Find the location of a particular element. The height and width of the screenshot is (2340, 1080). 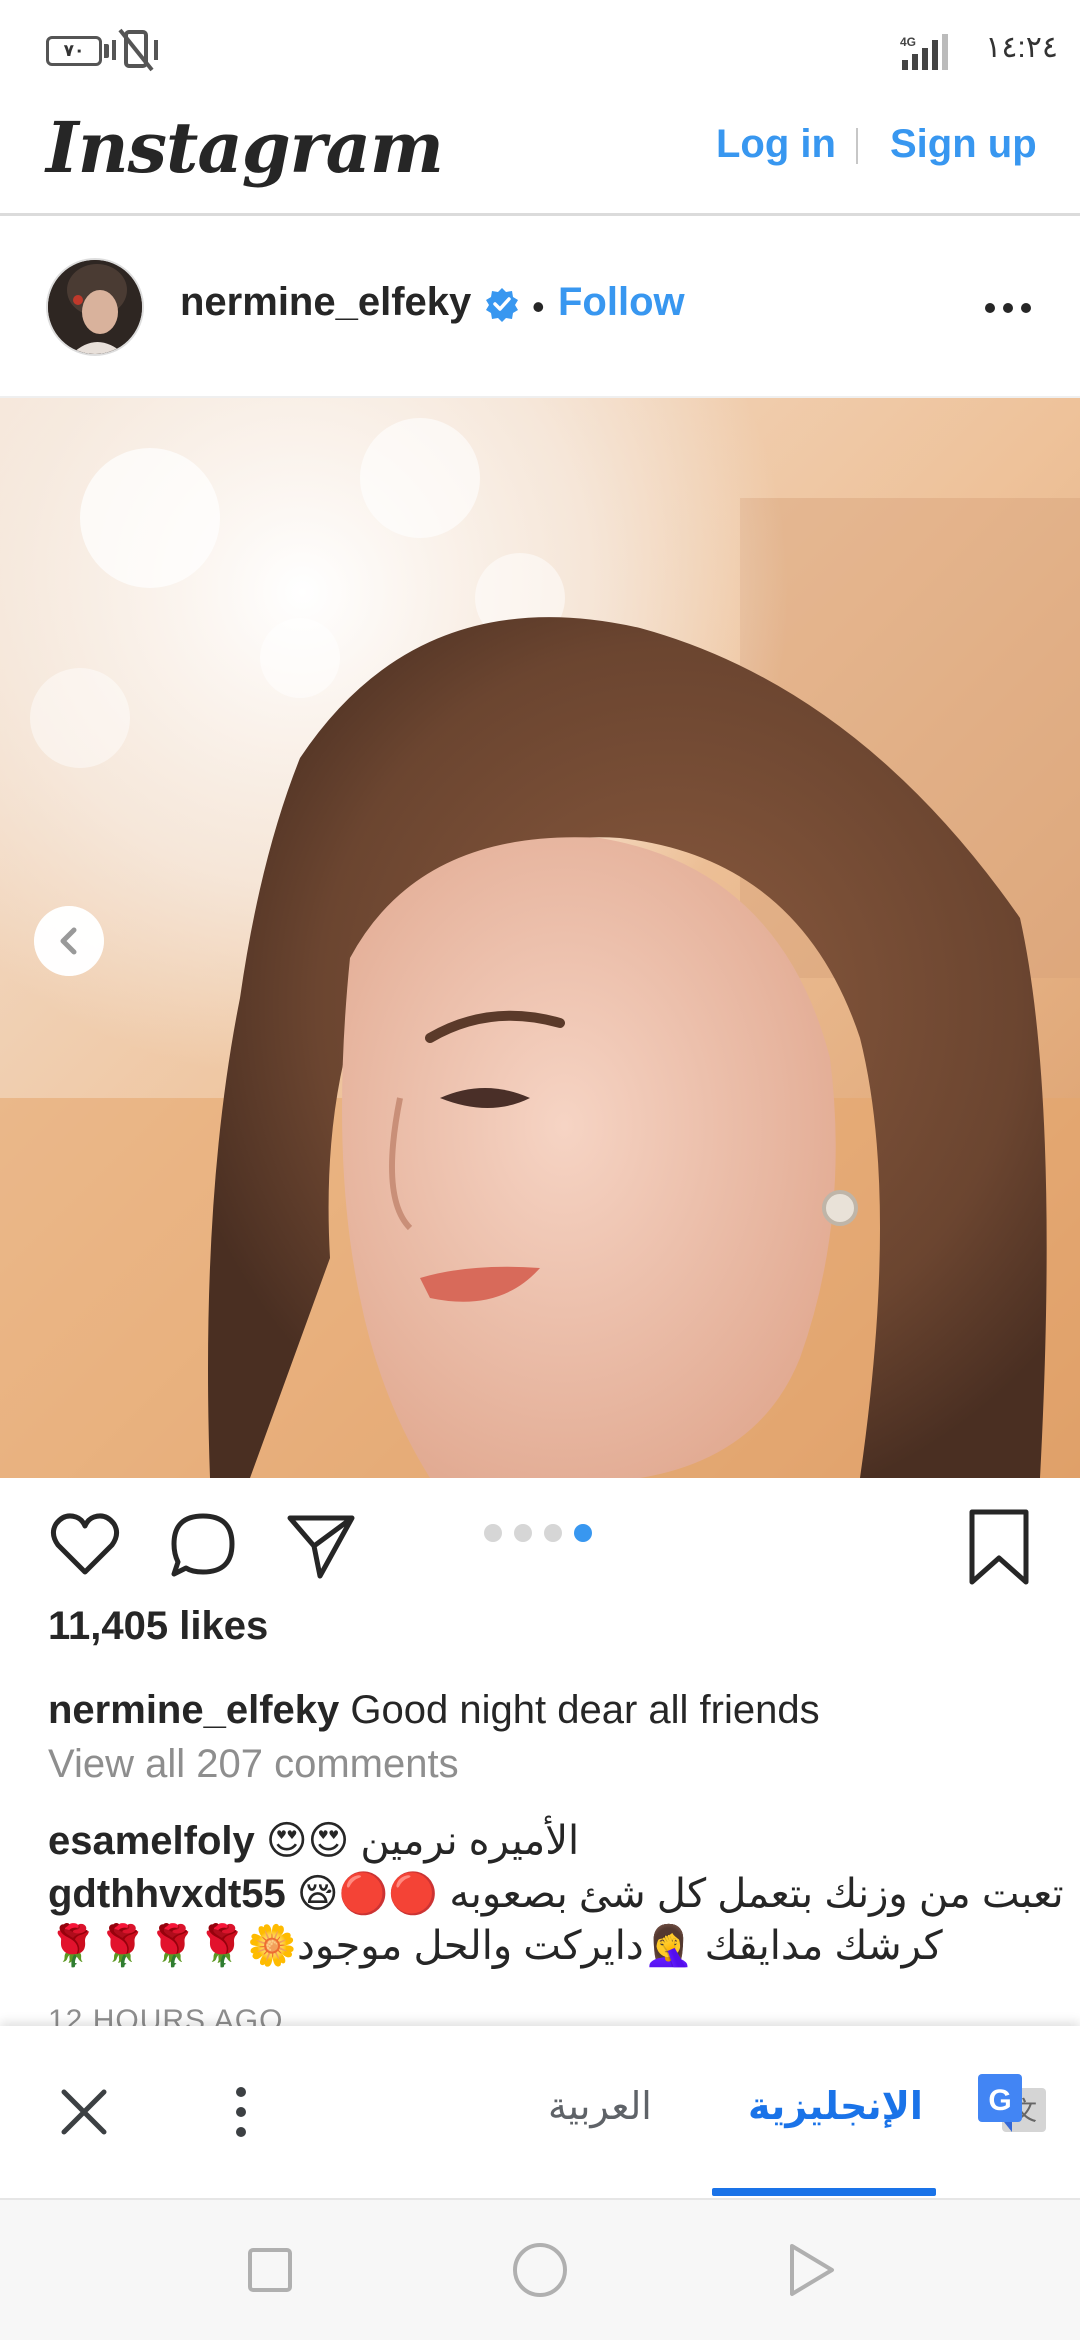

caption-username: nermine_elfeky is located at coordinates (193, 1710).